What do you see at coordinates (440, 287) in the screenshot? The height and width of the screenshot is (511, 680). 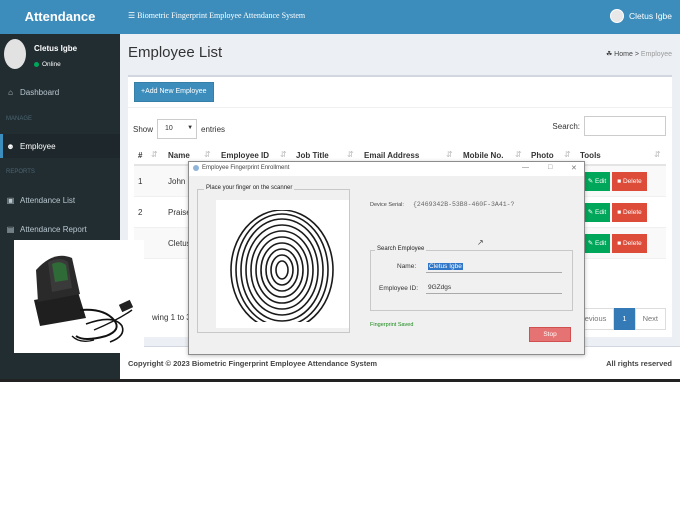 I see `employee-id-value: 9GZdgs` at bounding box center [440, 287].